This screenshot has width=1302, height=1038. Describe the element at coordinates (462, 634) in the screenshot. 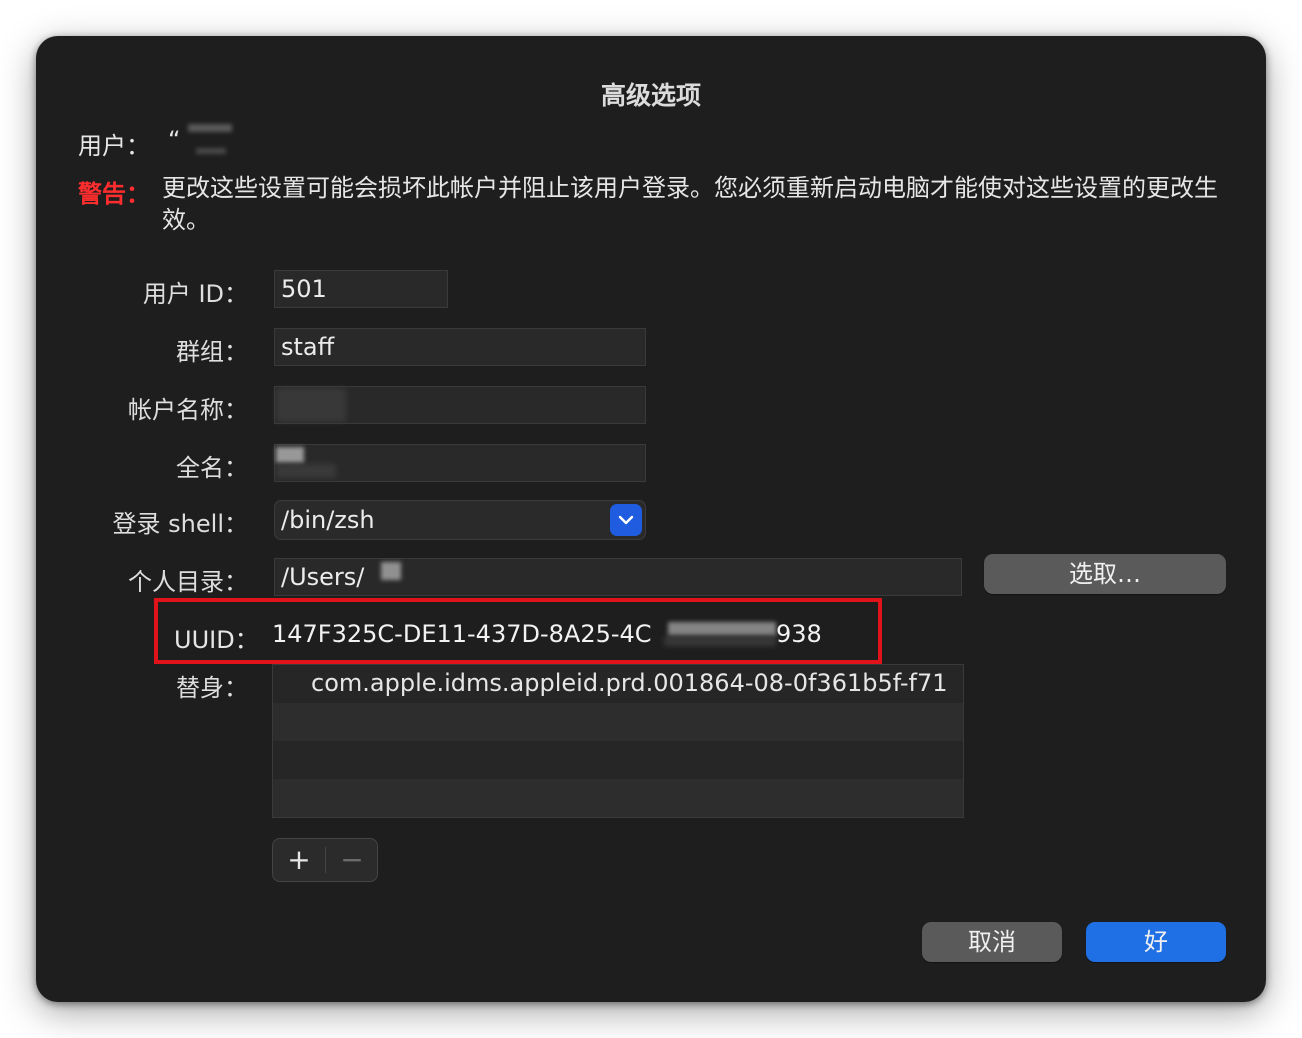

I see `uuid-value-start: 147F325C-DE11-437D-8A25-4C` at that location.